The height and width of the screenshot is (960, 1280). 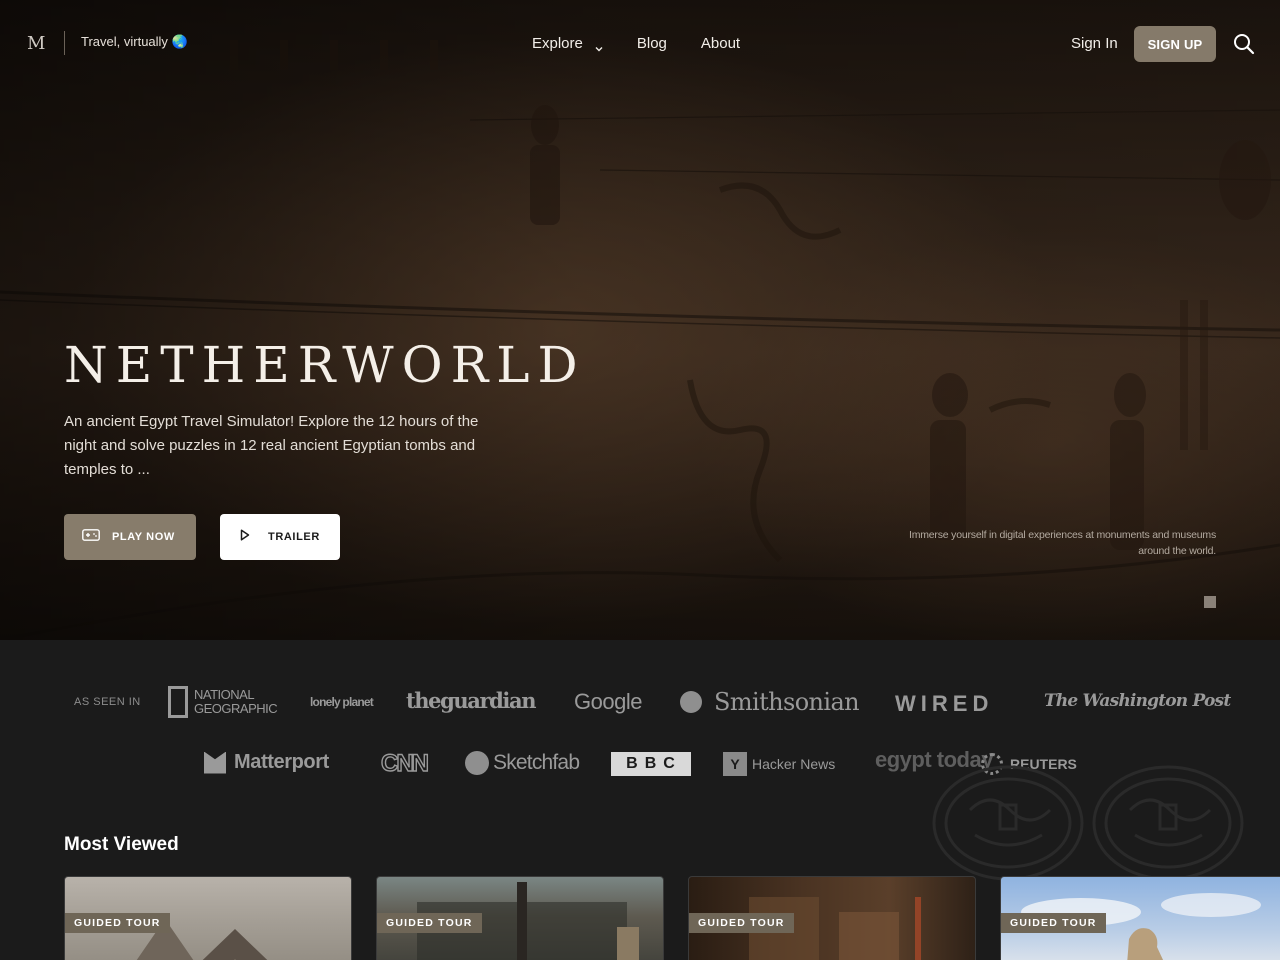 What do you see at coordinates (1175, 44) in the screenshot?
I see `sign-up-button: SIGN UP` at bounding box center [1175, 44].